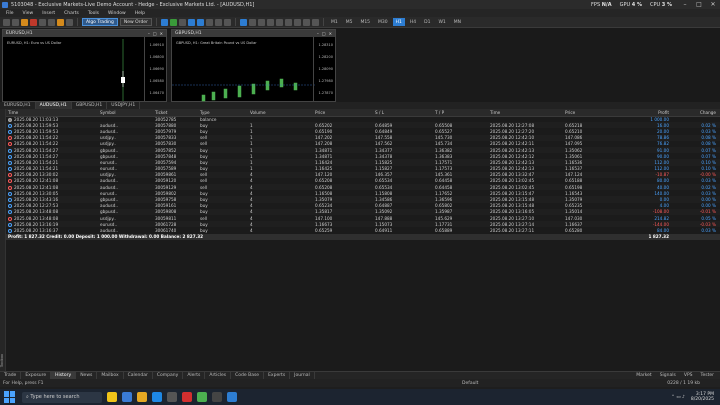  What do you see at coordinates (166, 162) in the screenshot?
I see `cell-text: 30057594` at bounding box center [166, 162].